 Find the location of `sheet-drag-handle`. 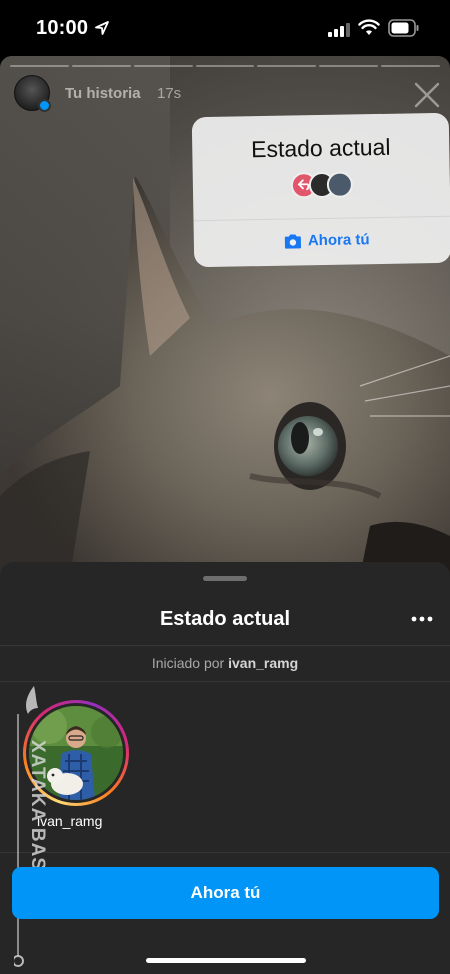

sheet-drag-handle is located at coordinates (225, 578).